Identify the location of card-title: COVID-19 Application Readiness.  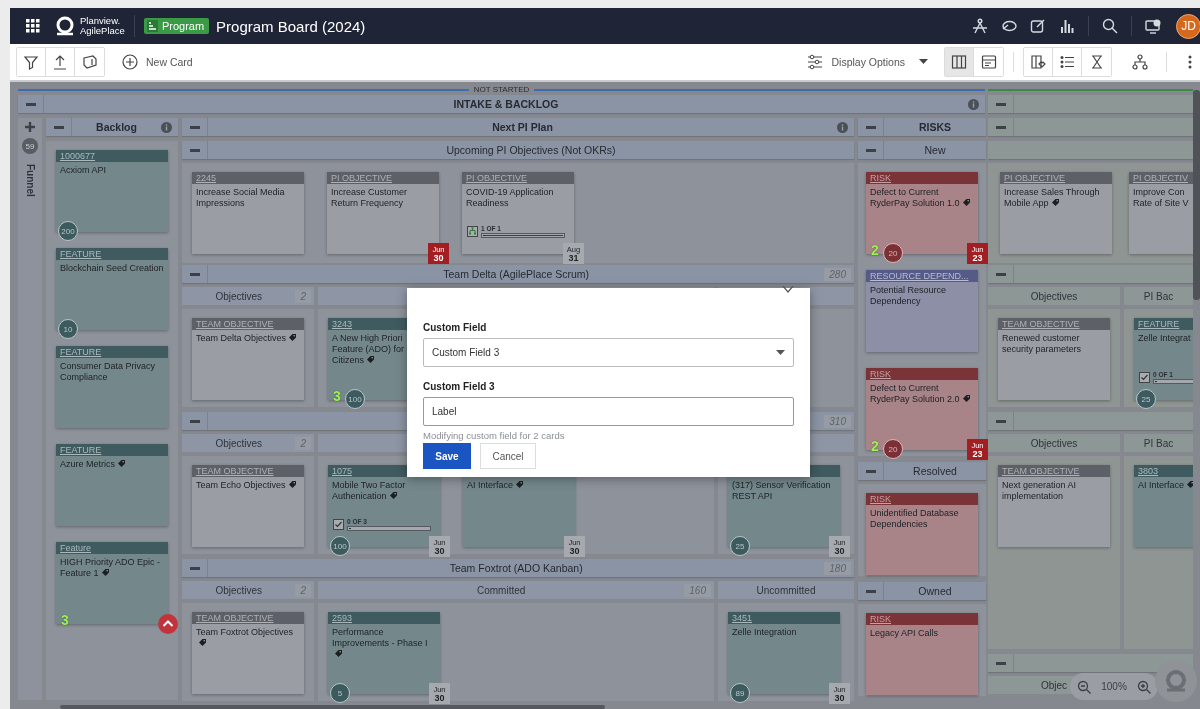
(510, 197).